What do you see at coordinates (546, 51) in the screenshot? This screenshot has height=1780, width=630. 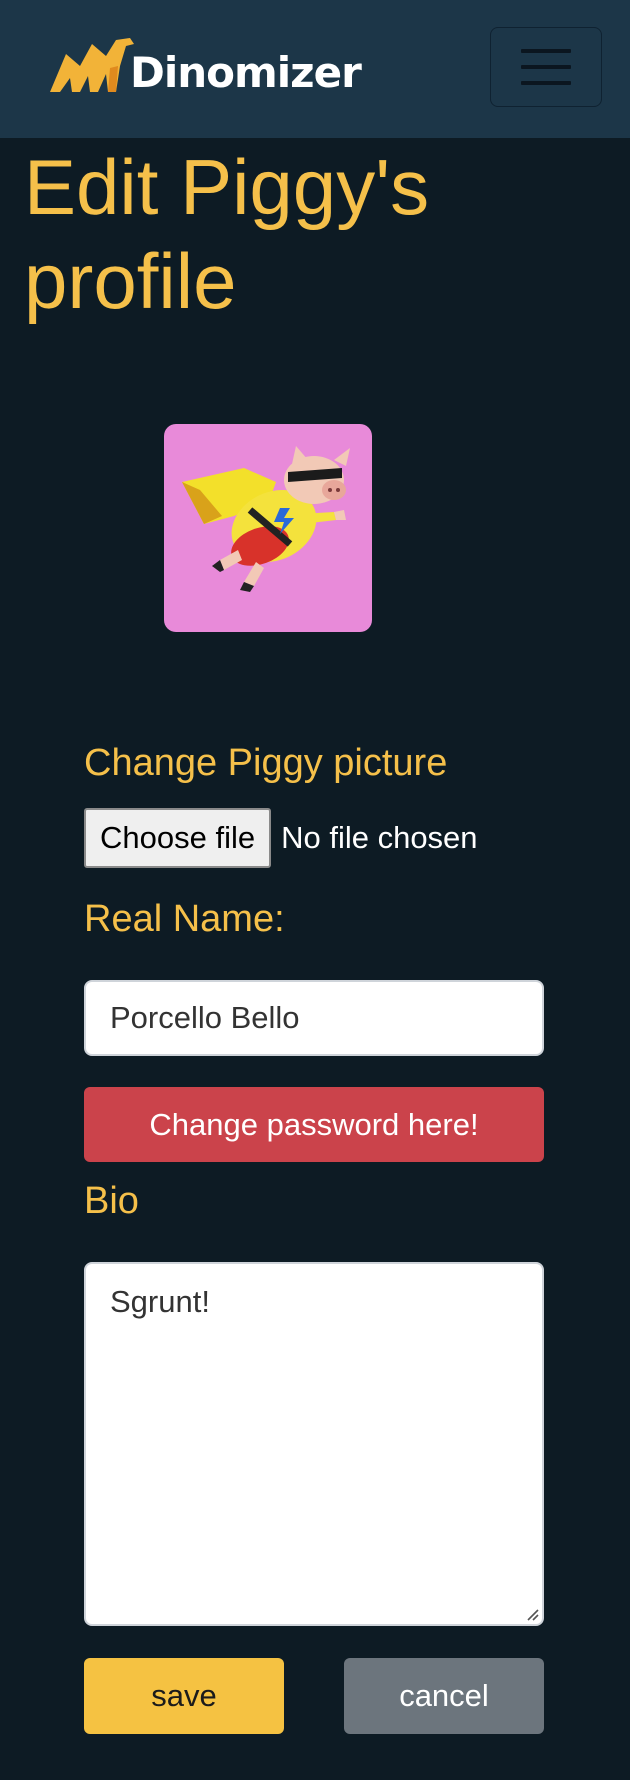 I see `hamburger-menu-icon` at bounding box center [546, 51].